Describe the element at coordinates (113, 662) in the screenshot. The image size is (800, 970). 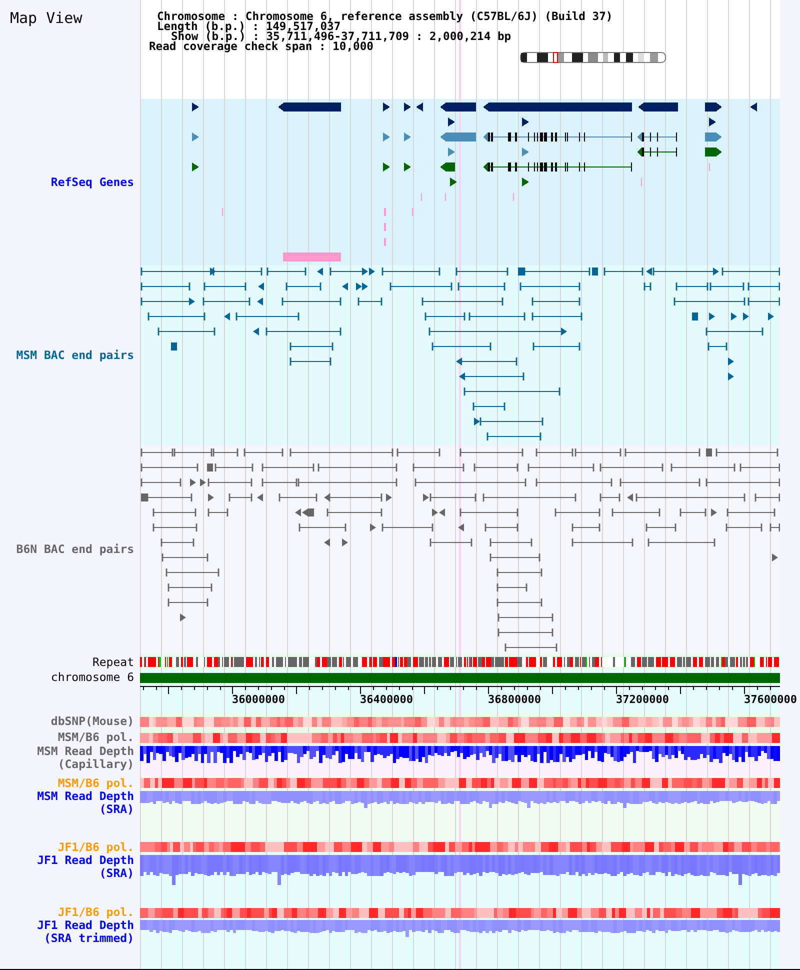
I see `track-label: Repeat` at that location.